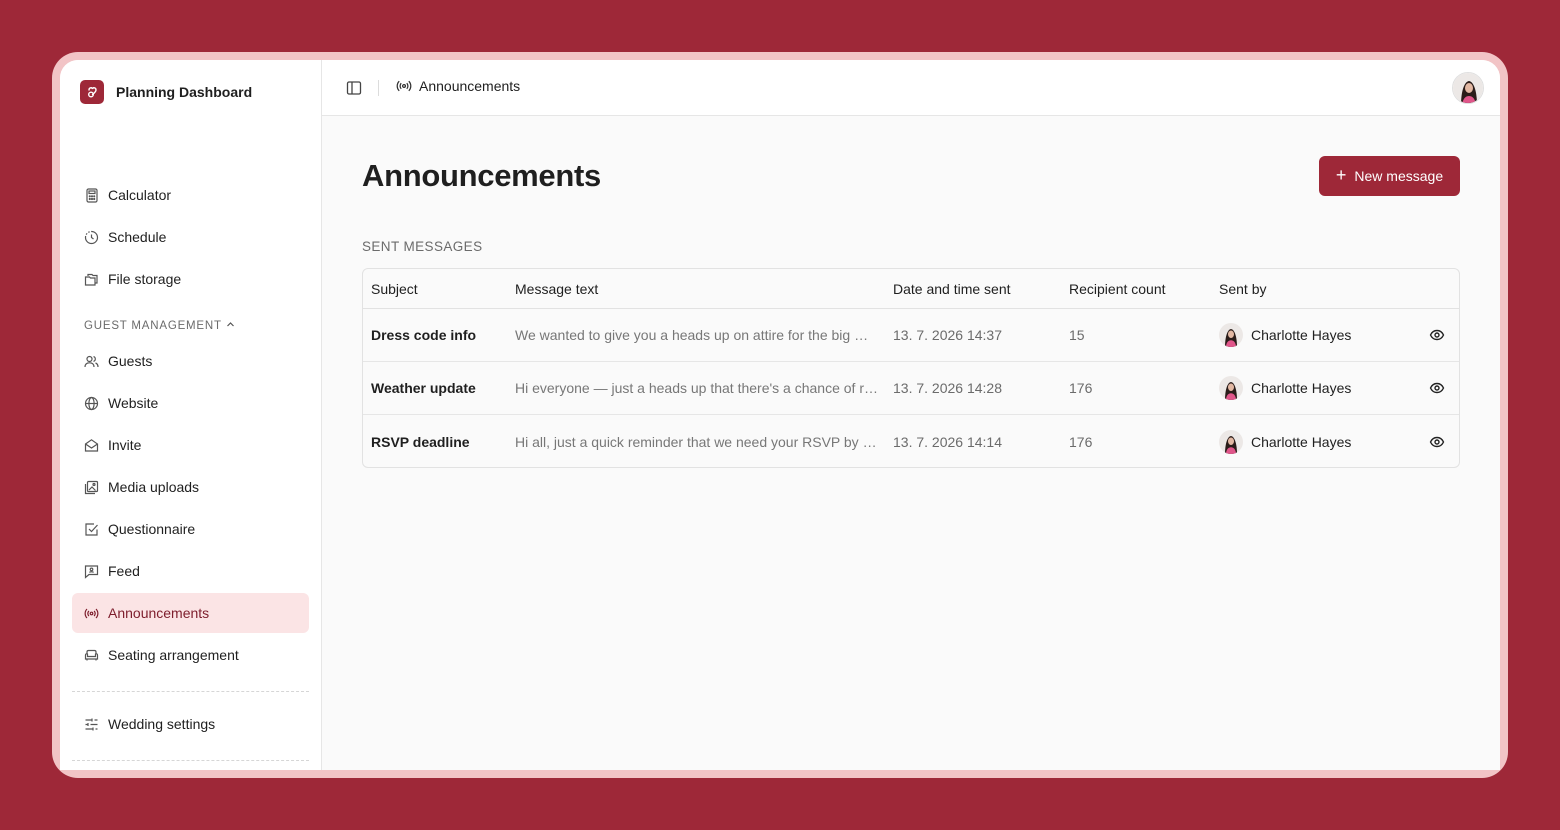 Image resolution: width=1560 pixels, height=830 pixels. I want to click on files-icon, so click(91, 279).